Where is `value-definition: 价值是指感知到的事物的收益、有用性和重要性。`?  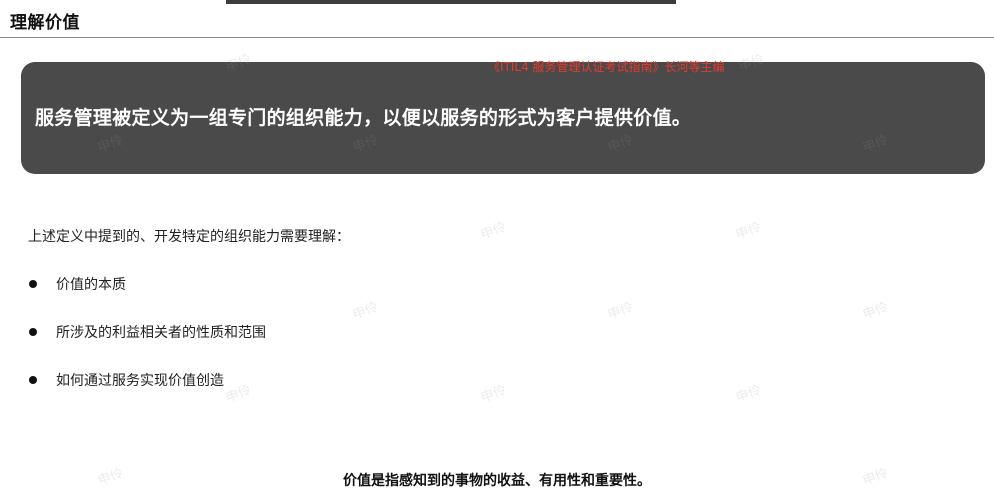 value-definition: 价值是指感知到的事物的收益、有用性和重要性。 is located at coordinates (497, 481).